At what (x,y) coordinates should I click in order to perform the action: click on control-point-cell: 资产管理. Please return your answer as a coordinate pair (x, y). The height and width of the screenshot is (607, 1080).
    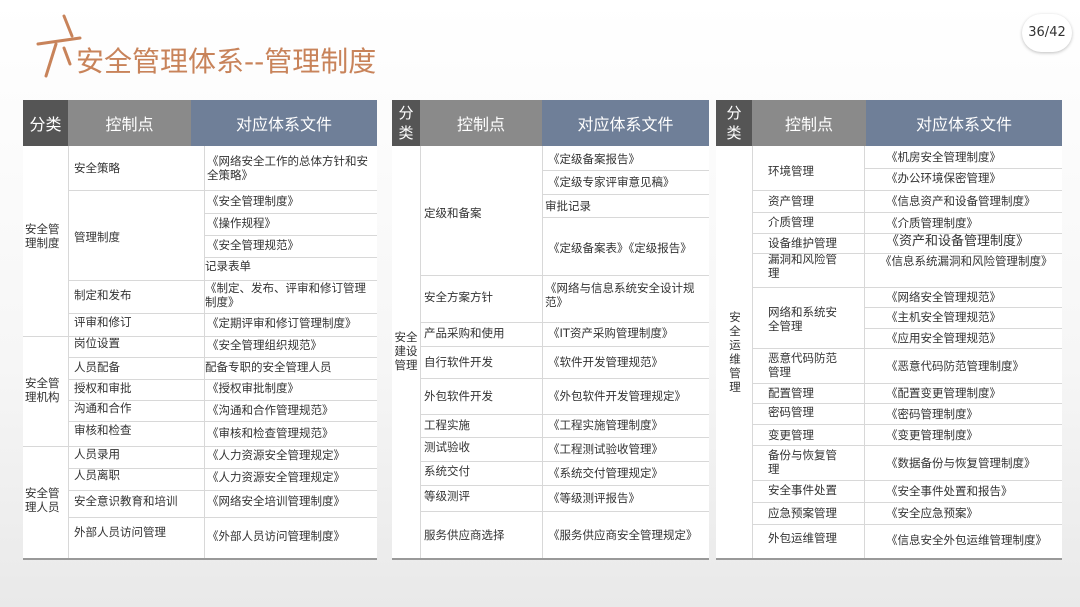
    Looking at the image, I should click on (791, 201).